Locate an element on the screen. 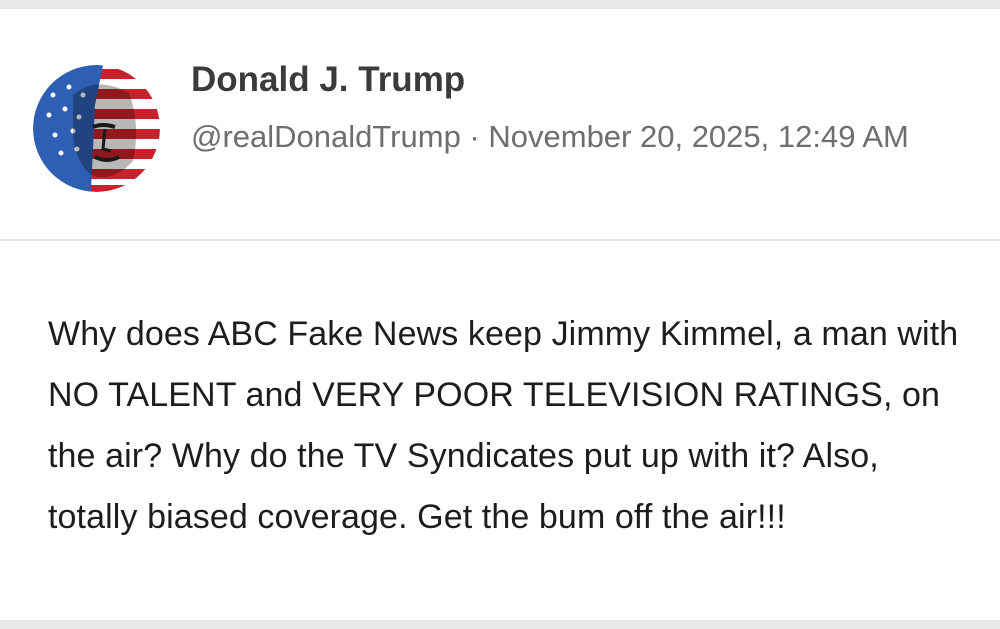  author-display-name: Donald J. Trump is located at coordinates (328, 80).